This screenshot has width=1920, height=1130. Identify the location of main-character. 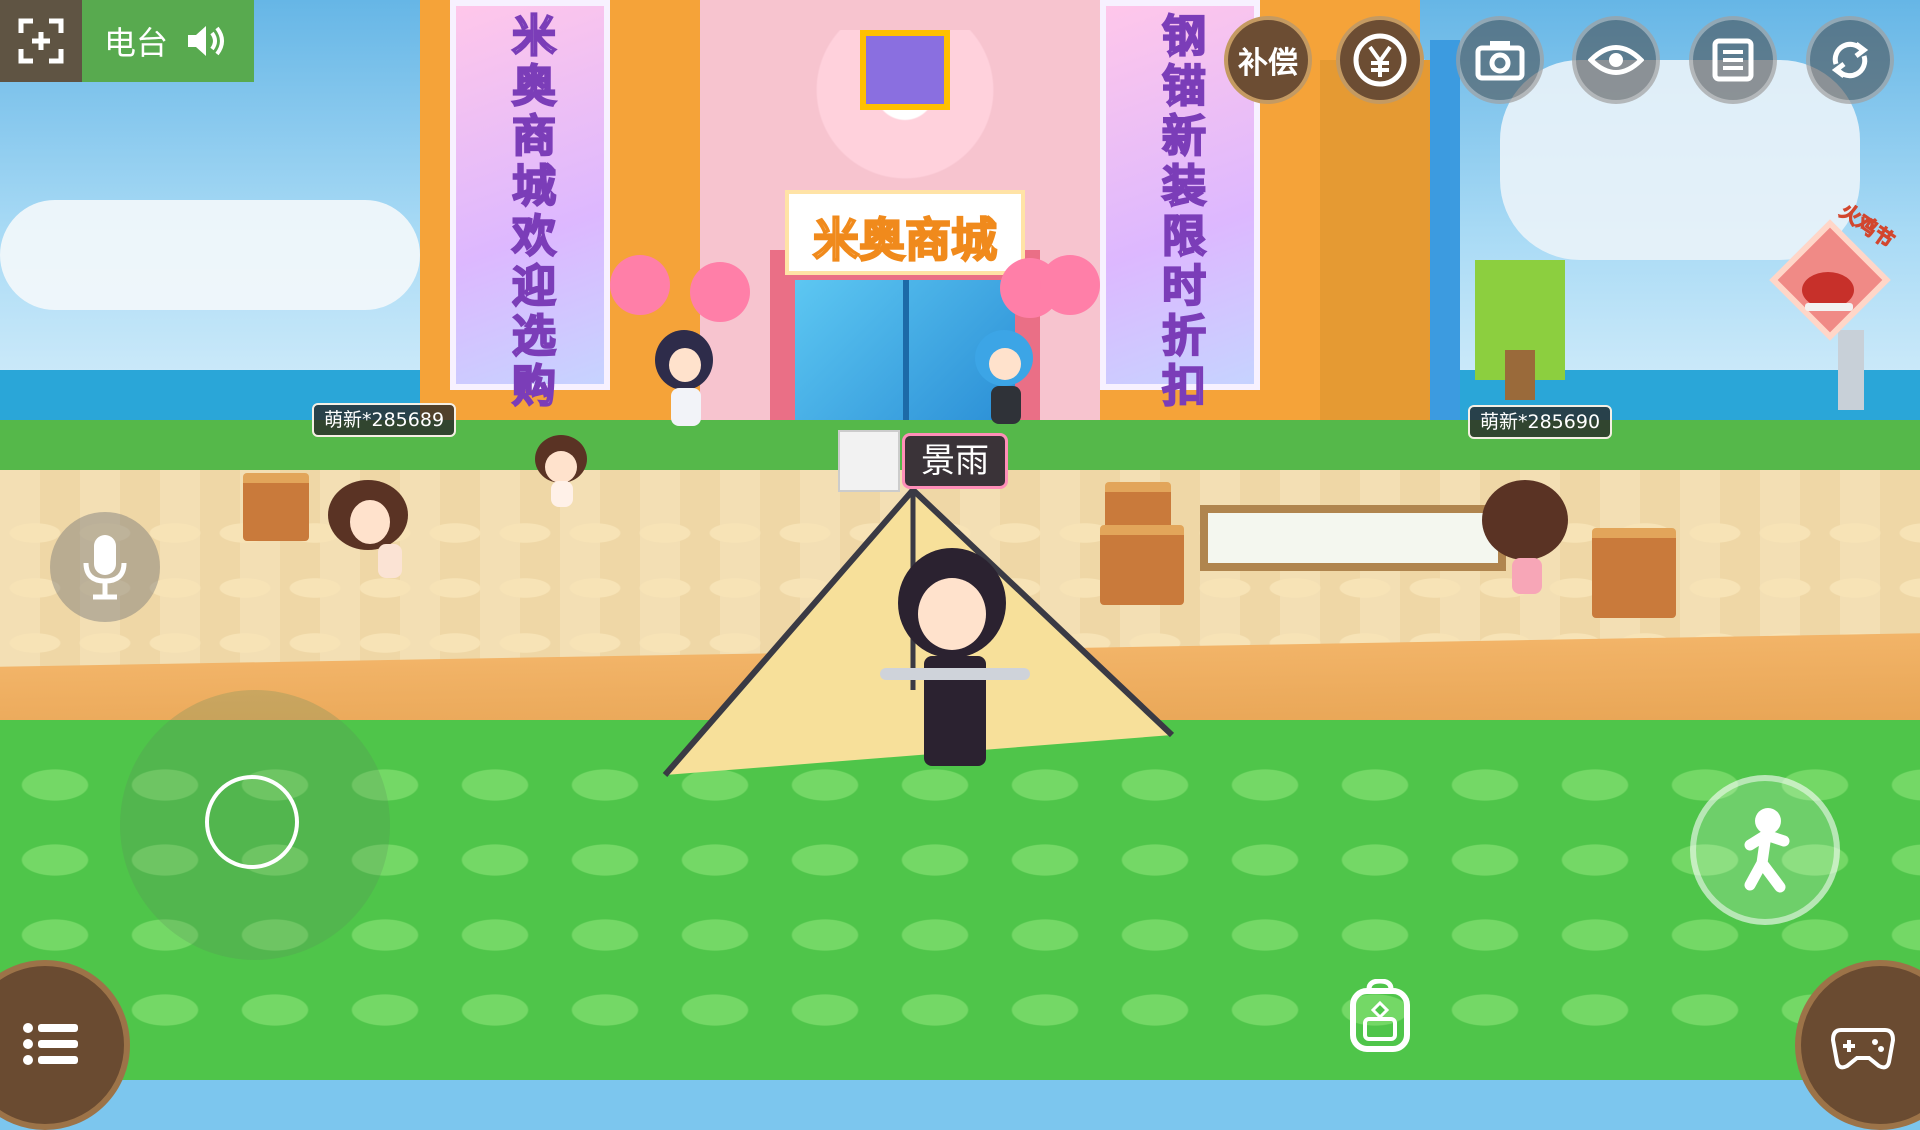
(955, 663).